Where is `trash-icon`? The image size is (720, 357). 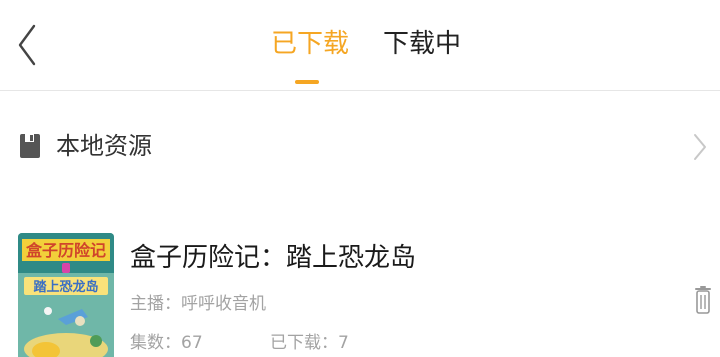
trash-icon is located at coordinates (703, 300).